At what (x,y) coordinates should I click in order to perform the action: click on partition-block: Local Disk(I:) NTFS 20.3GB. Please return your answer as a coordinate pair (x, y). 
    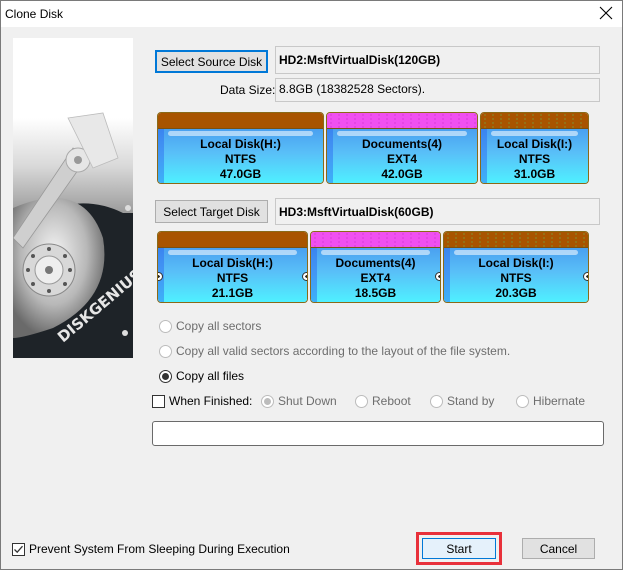
    Looking at the image, I should click on (516, 267).